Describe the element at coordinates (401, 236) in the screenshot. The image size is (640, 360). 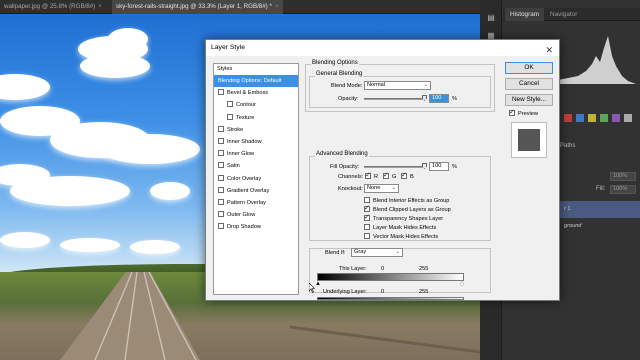
I see `option-vector-mask-hides: Vector Mask Hides Effects` at that location.